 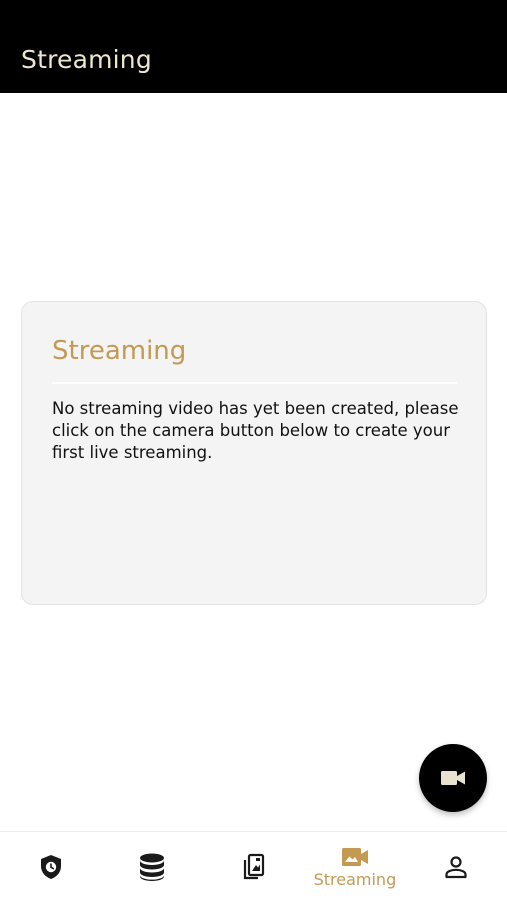 What do you see at coordinates (254, 383) in the screenshot?
I see `card-divider` at bounding box center [254, 383].